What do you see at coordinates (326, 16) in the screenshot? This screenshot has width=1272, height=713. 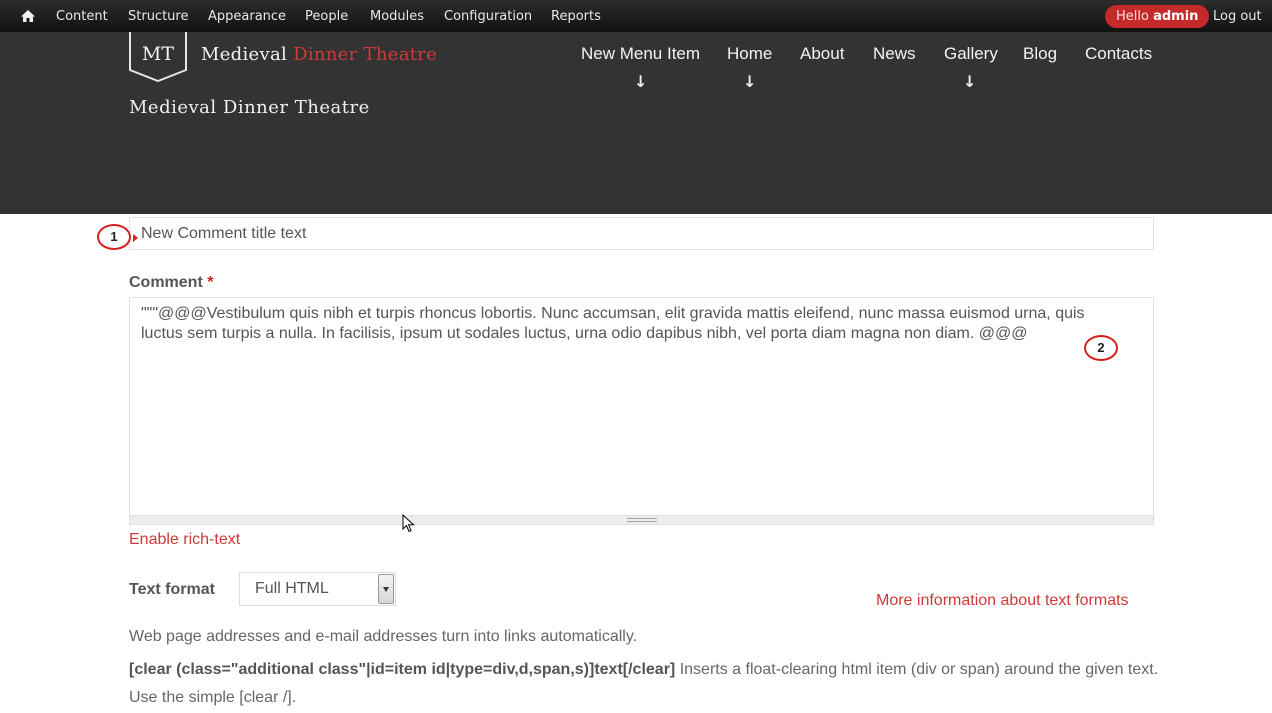 I see `toolbar-people: People` at bounding box center [326, 16].